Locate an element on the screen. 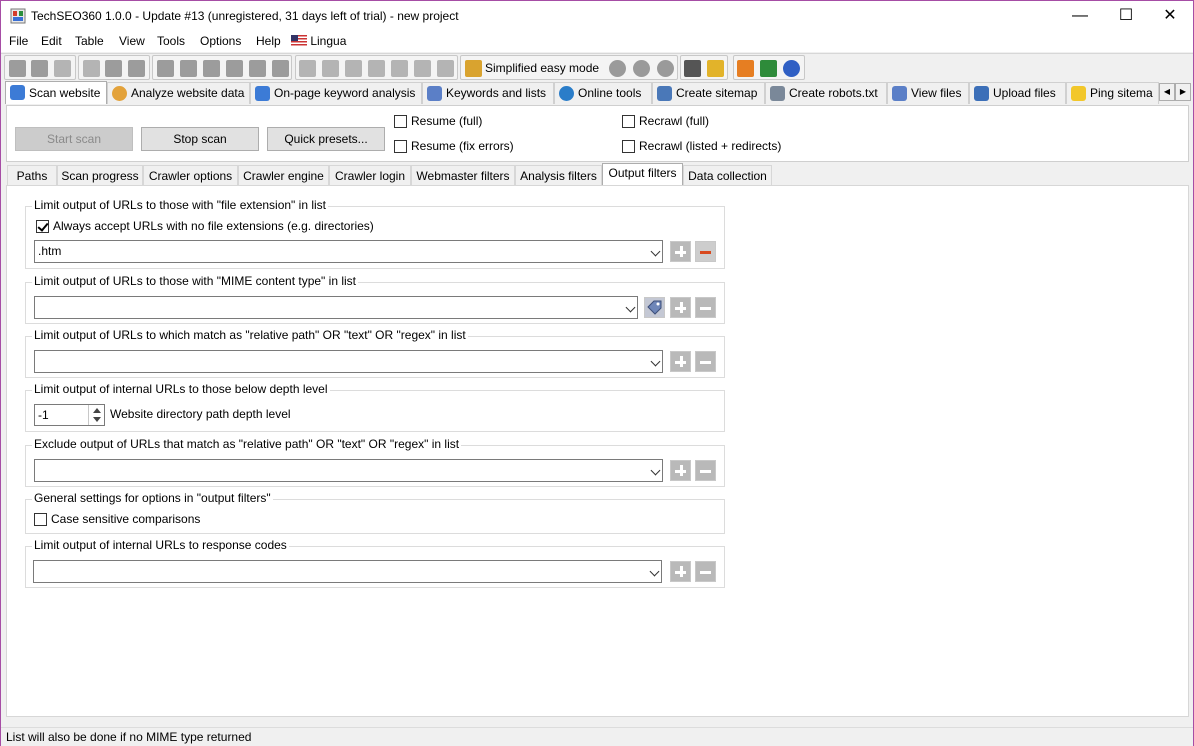 The width and height of the screenshot is (1194, 746). remove-relative-path-button is located at coordinates (705, 361).